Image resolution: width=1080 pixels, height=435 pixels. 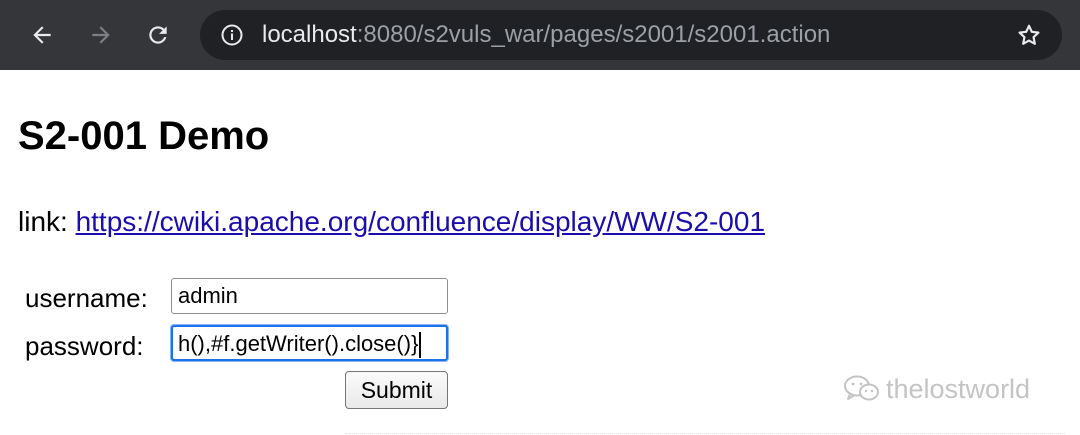 I want to click on text-caret, so click(x=420, y=345).